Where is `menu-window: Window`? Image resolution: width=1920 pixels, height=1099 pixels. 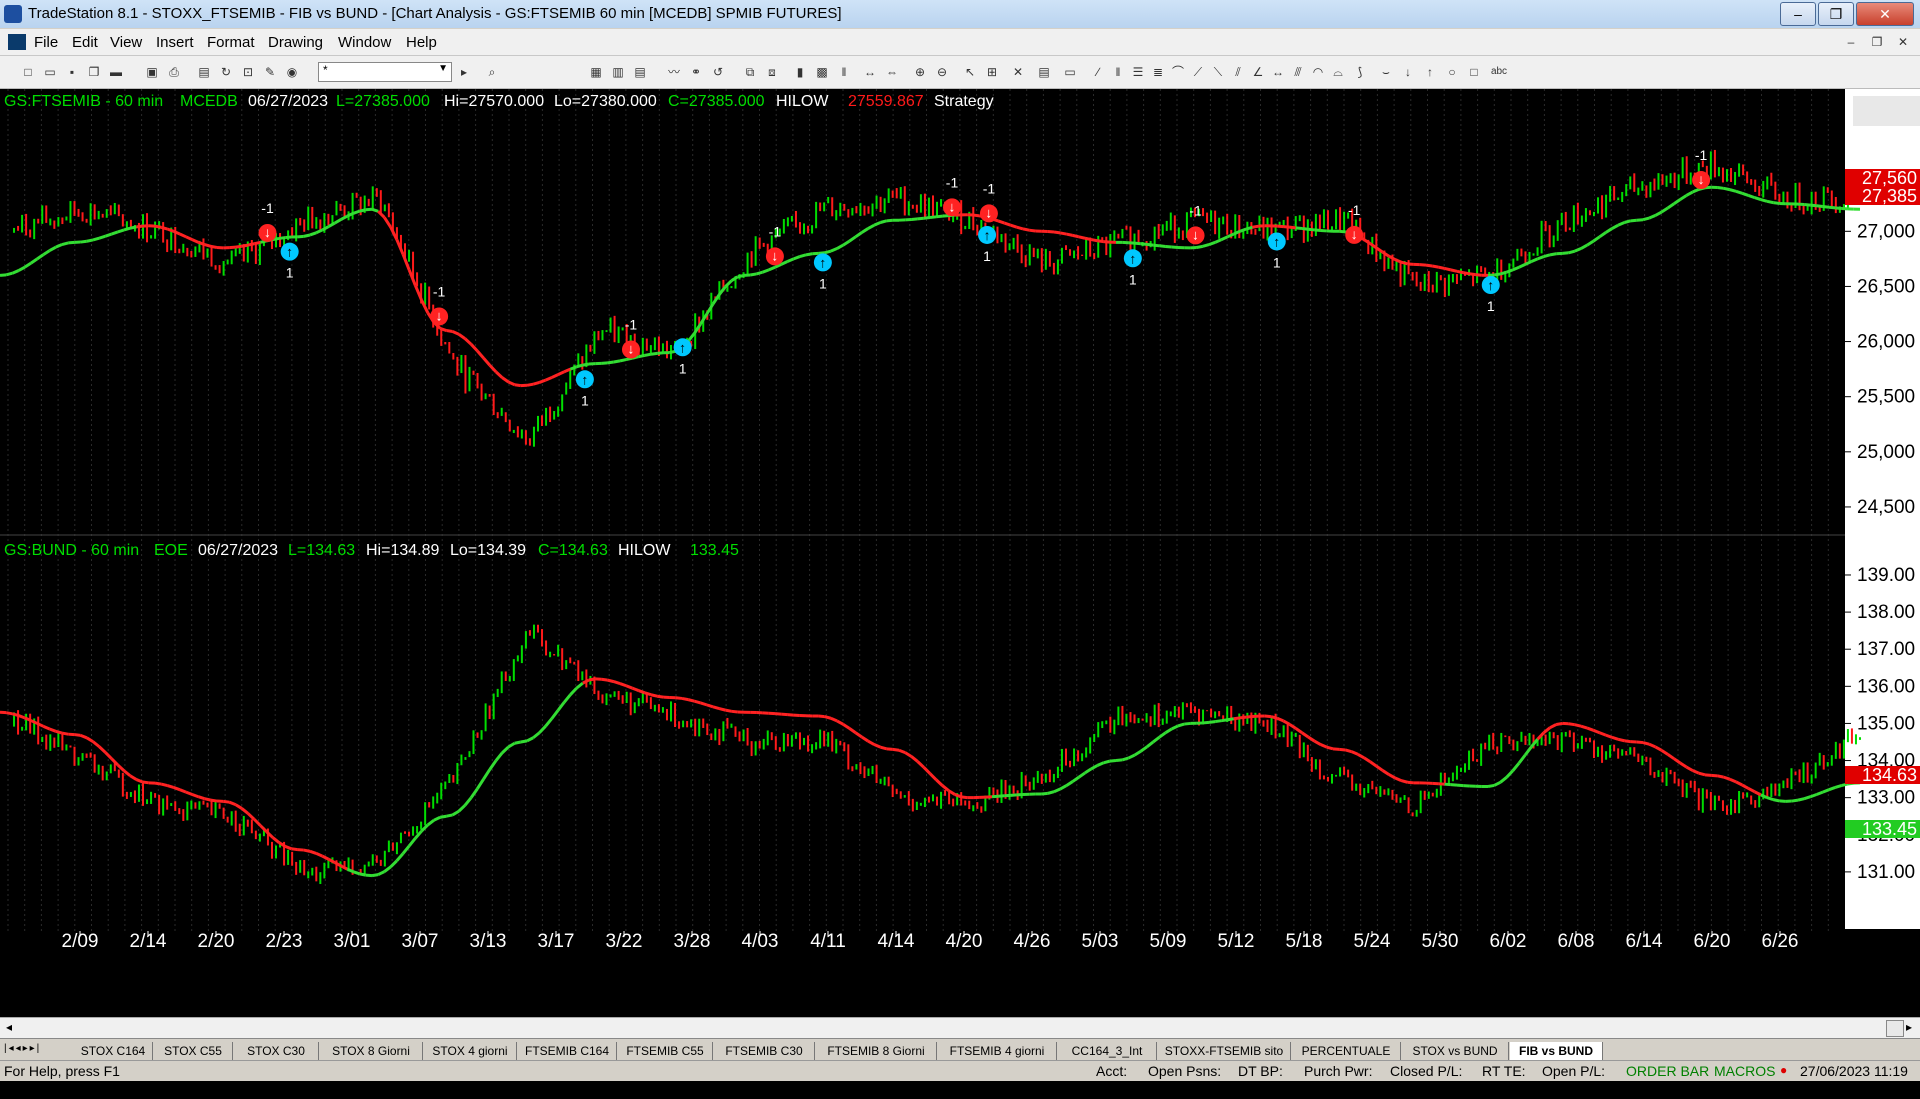
menu-window: Window is located at coordinates (364, 42).